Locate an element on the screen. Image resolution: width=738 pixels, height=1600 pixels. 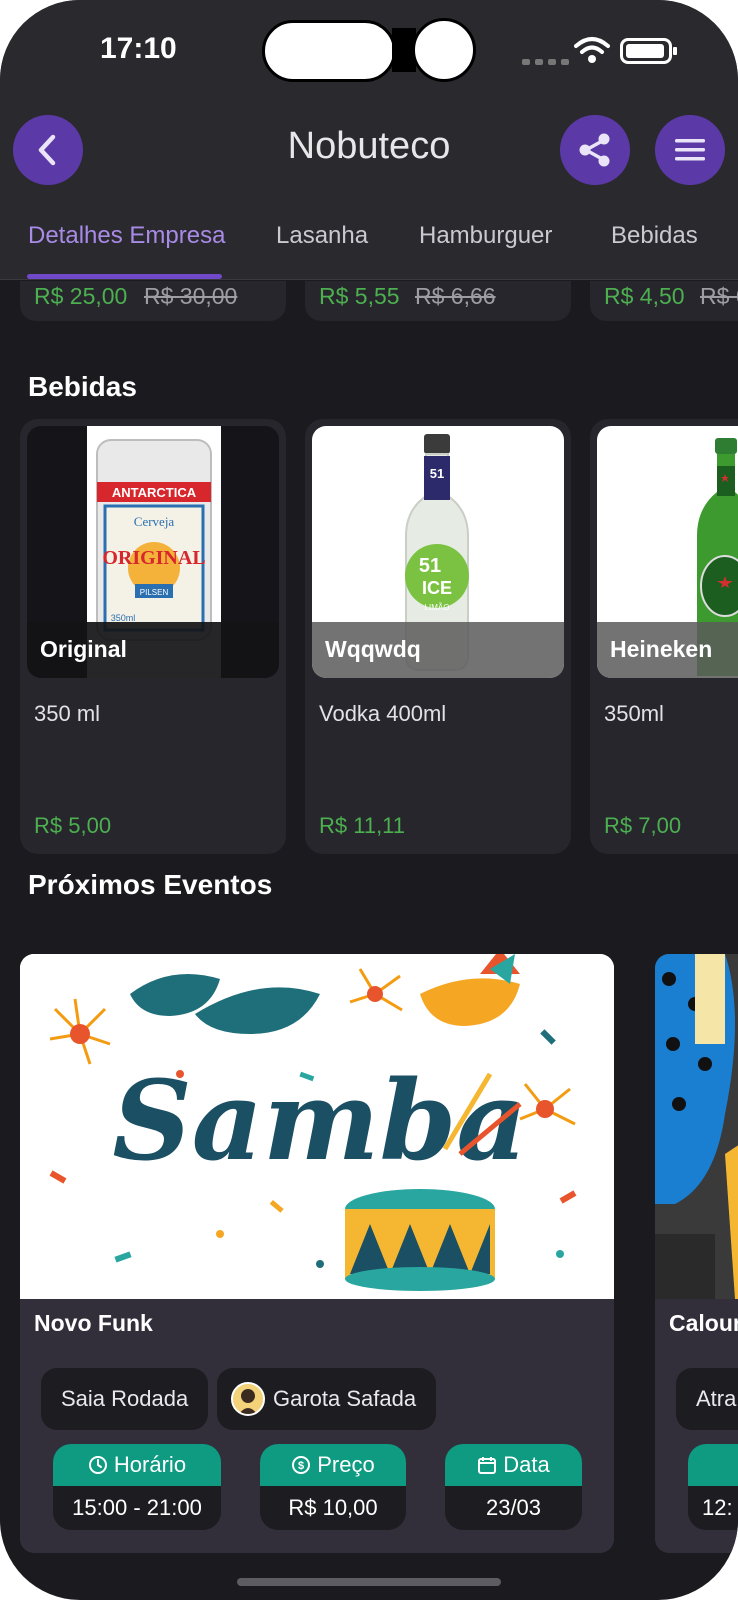
artist-chip: Atra is located at coordinates (707, 1399).